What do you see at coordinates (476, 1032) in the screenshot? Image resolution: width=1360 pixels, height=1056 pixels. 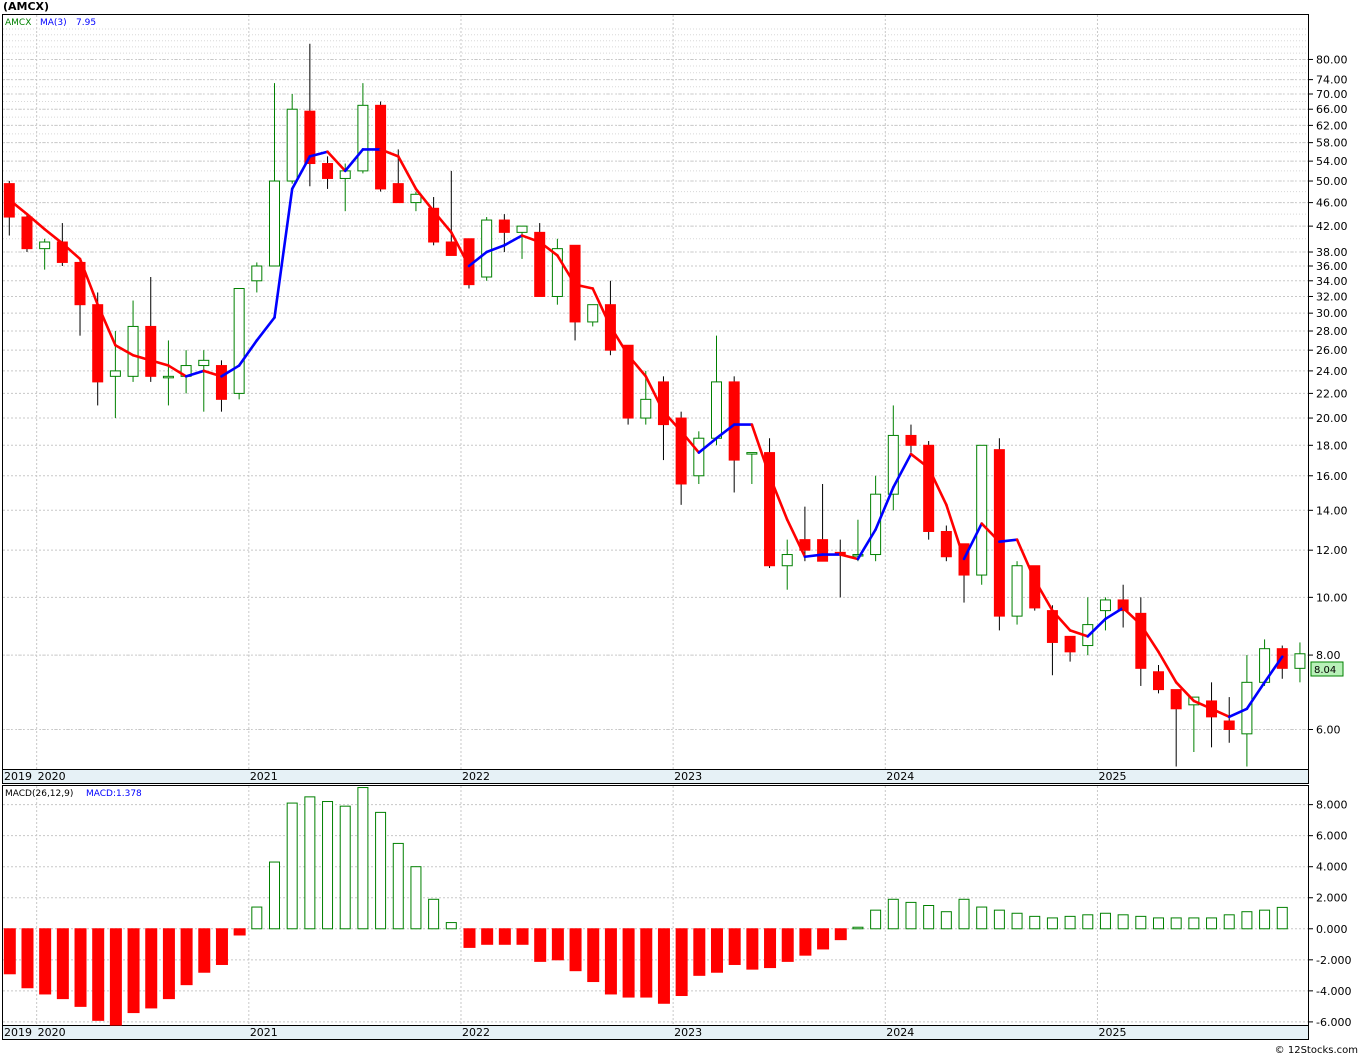 I see `x-tick-label: 2022` at bounding box center [476, 1032].